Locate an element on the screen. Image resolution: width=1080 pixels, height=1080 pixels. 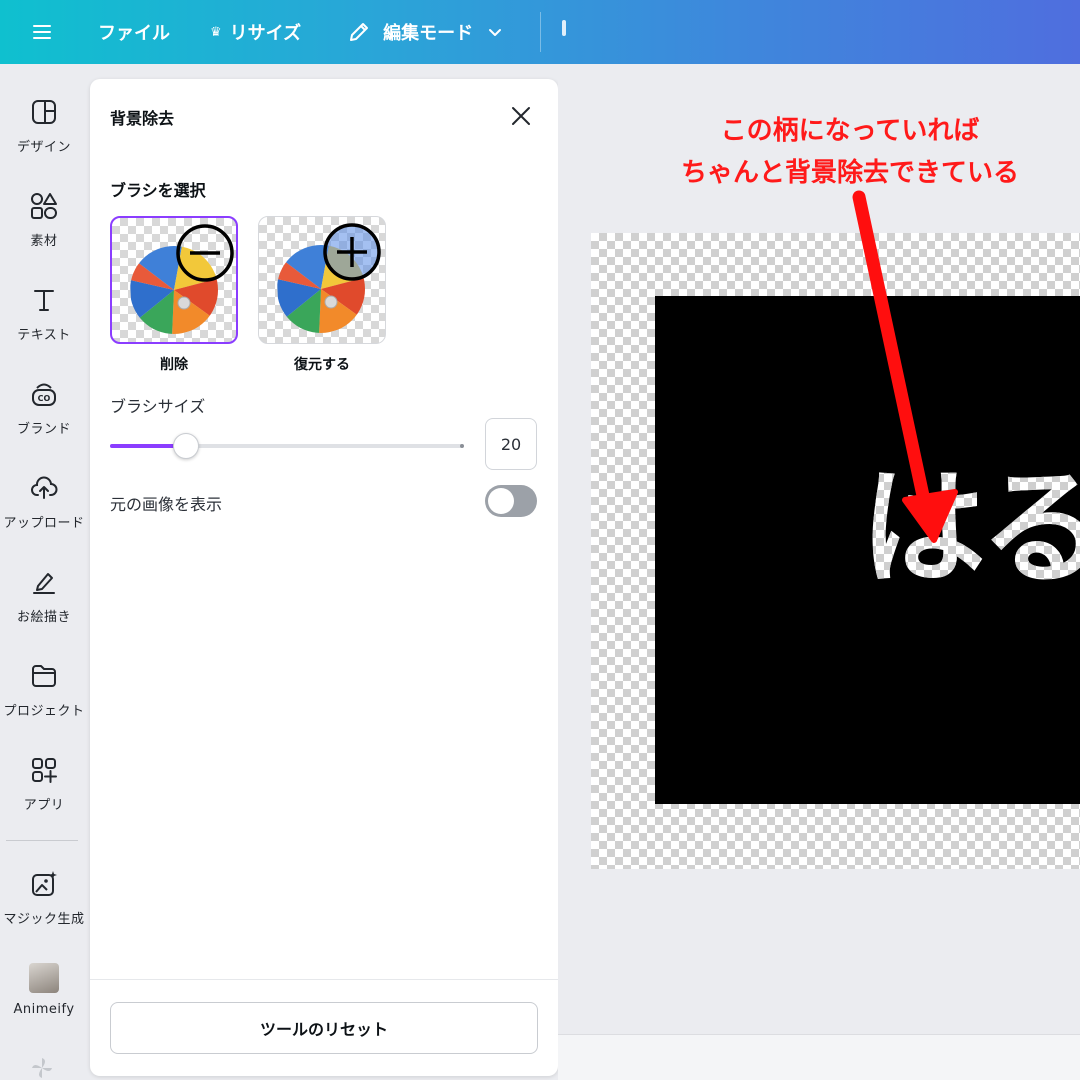
sidebar-item-projects: プロジェクト is located at coordinates (44, 689).